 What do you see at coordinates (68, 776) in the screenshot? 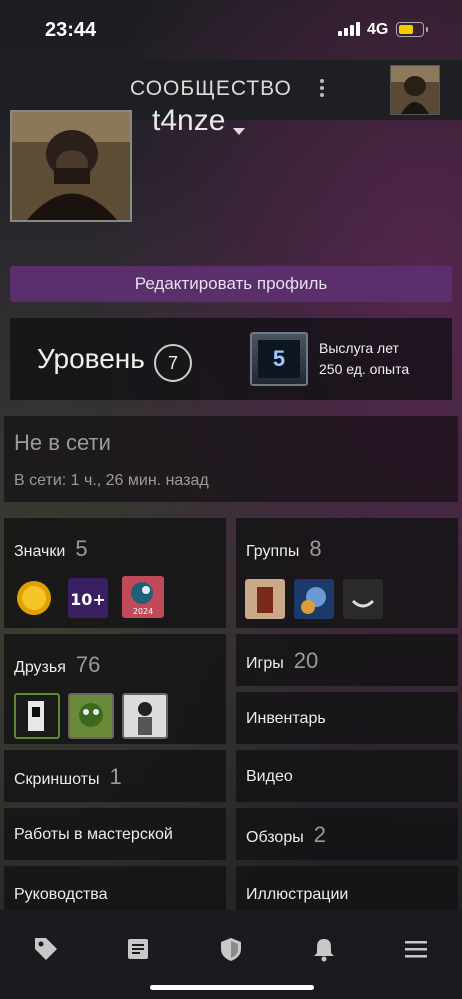
I see `screenshots-label: Скриншоты 1` at bounding box center [68, 776].